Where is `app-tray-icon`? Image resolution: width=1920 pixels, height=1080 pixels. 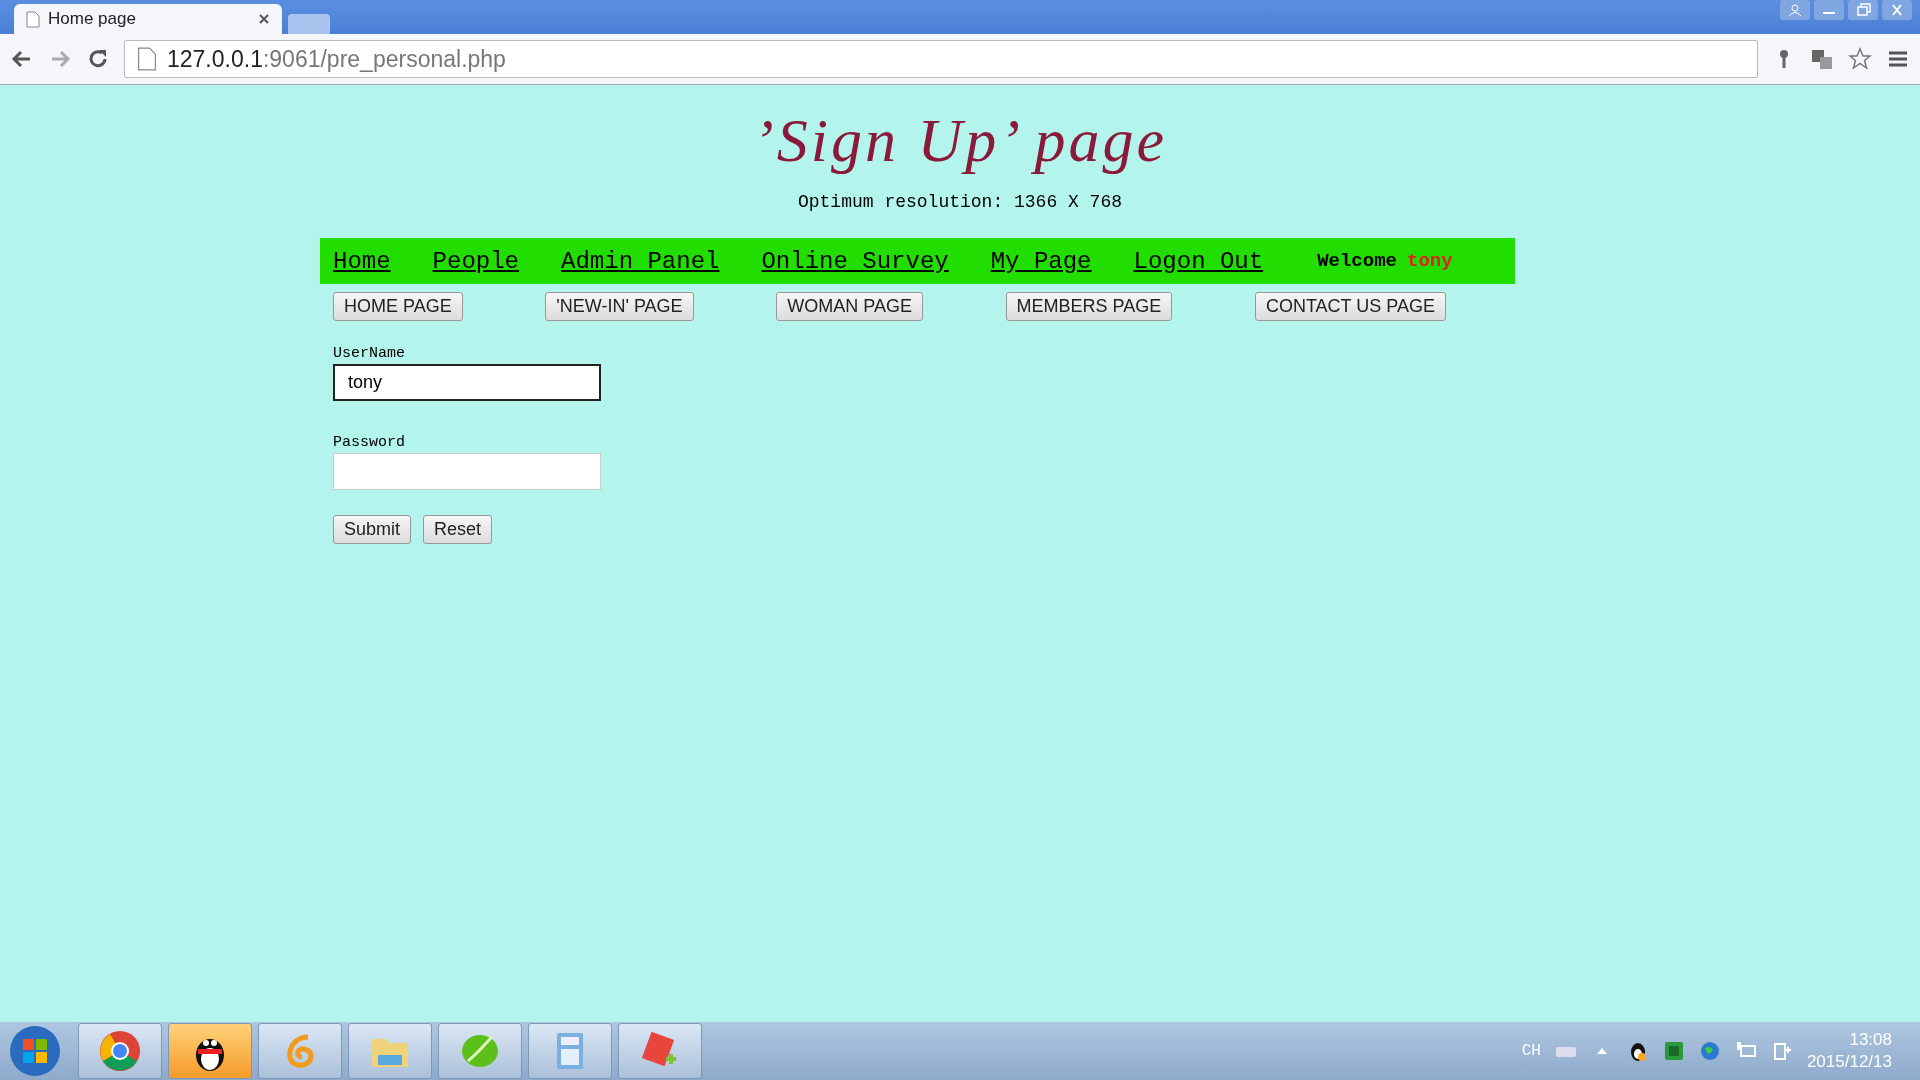
app-tray-icon is located at coordinates (1673, 1051).